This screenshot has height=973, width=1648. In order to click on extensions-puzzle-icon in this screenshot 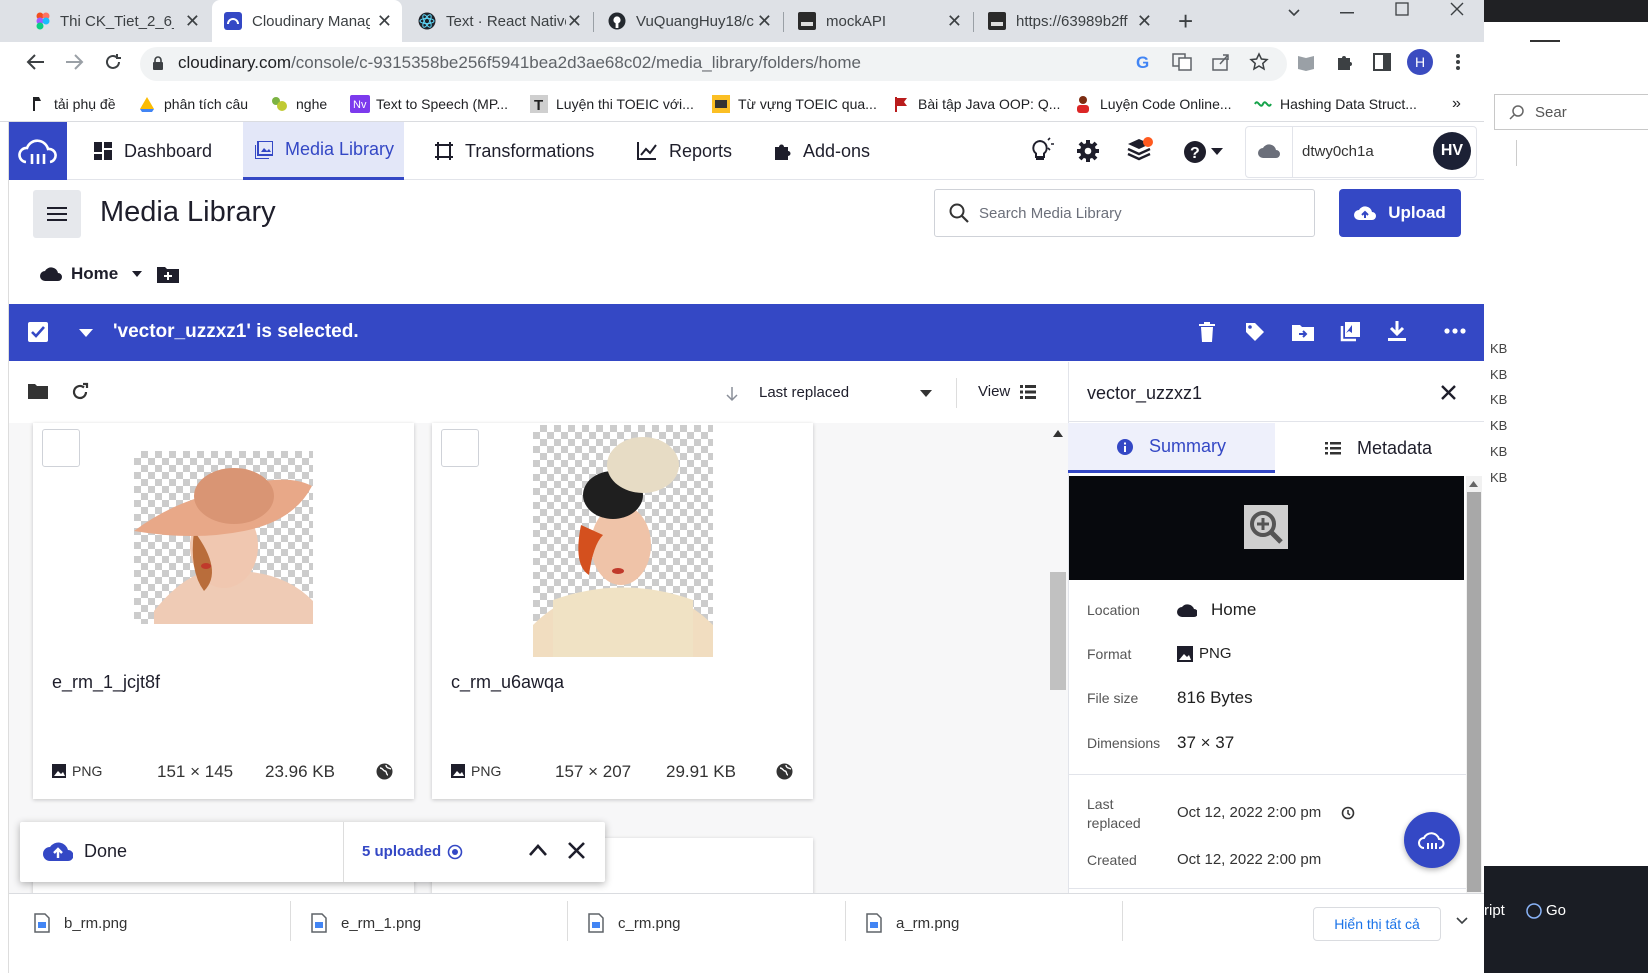, I will do `click(1344, 62)`.